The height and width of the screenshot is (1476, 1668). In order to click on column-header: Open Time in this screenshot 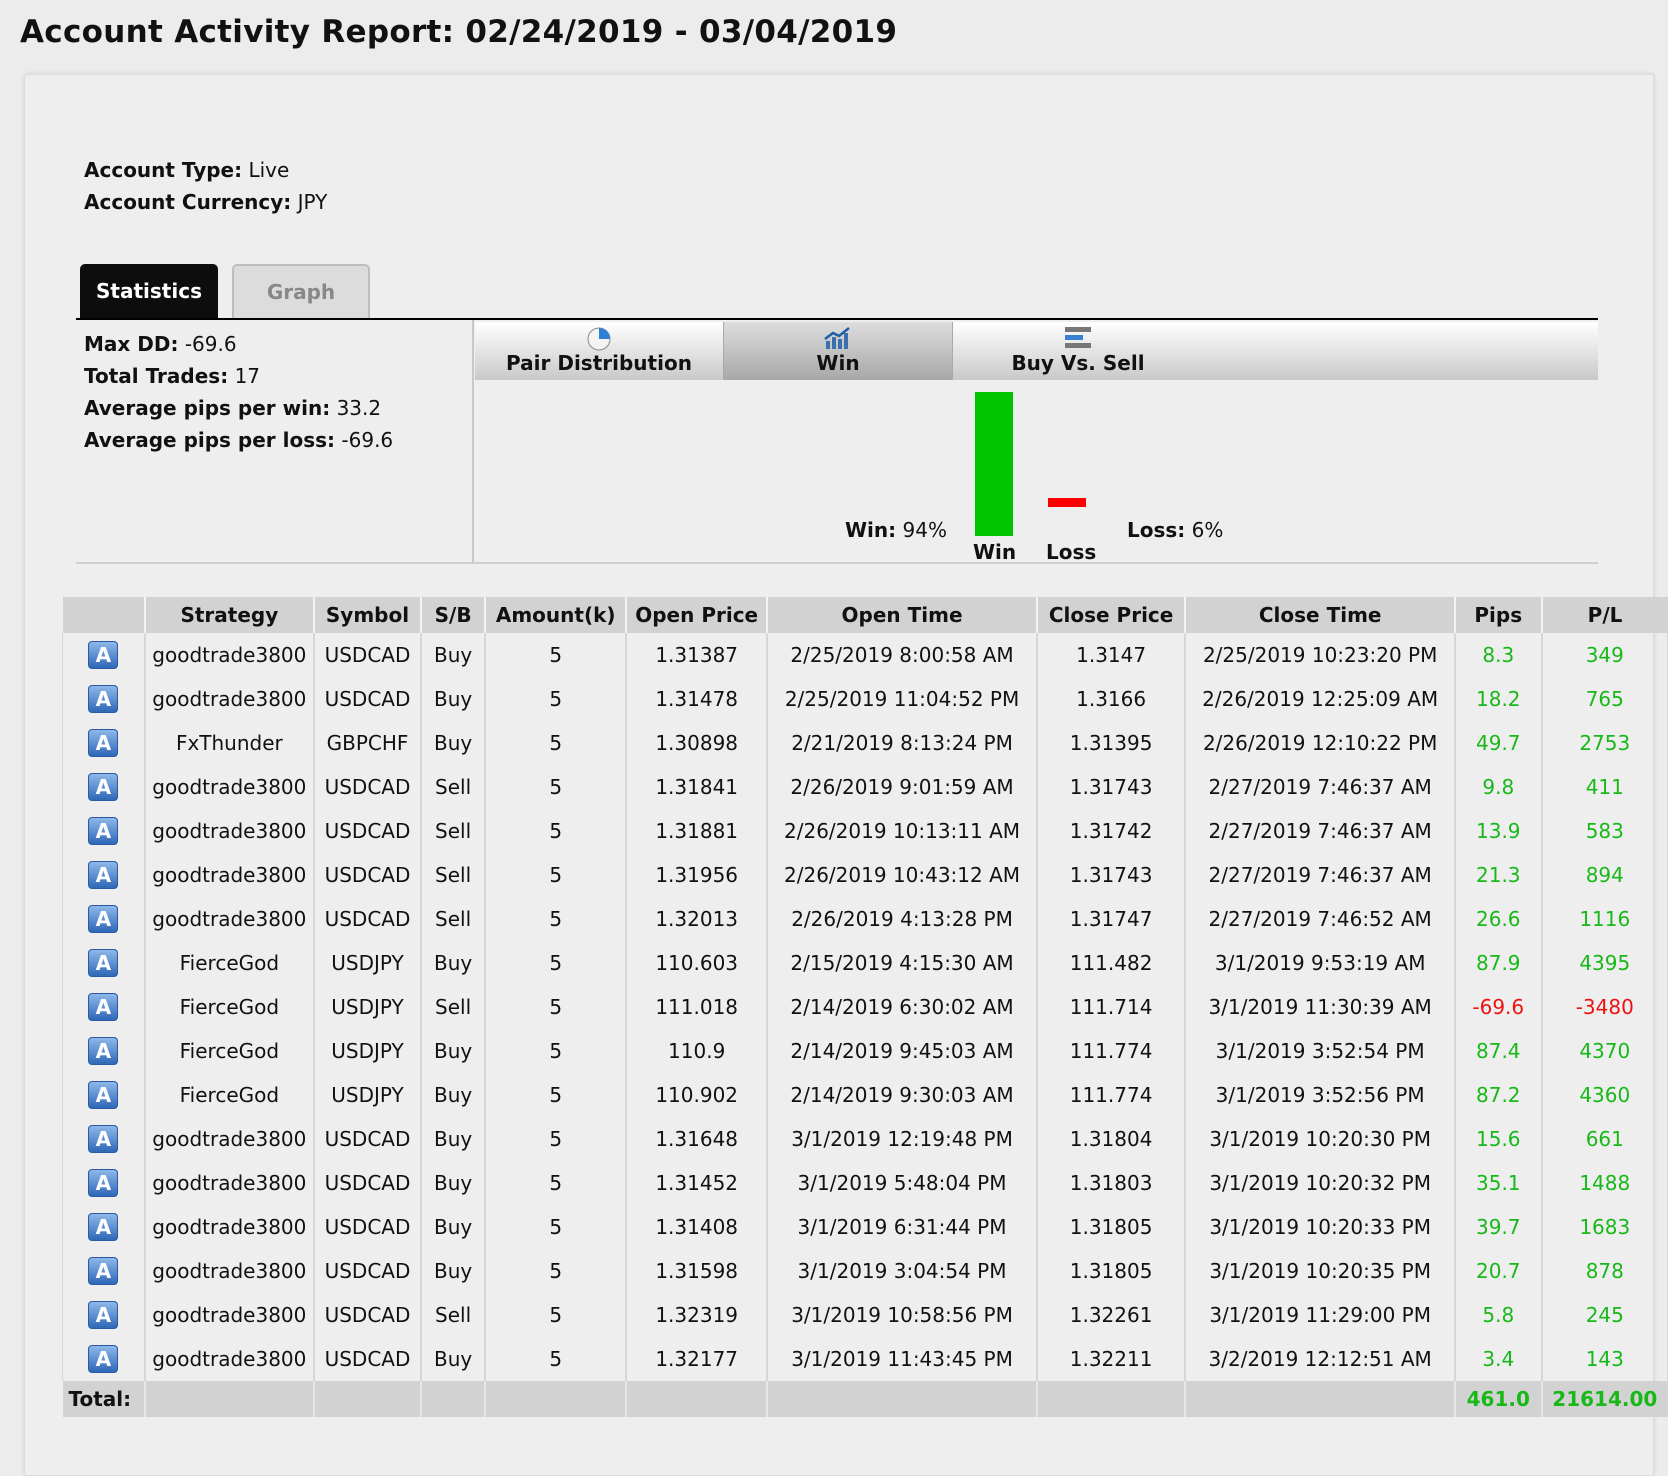, I will do `click(901, 615)`.